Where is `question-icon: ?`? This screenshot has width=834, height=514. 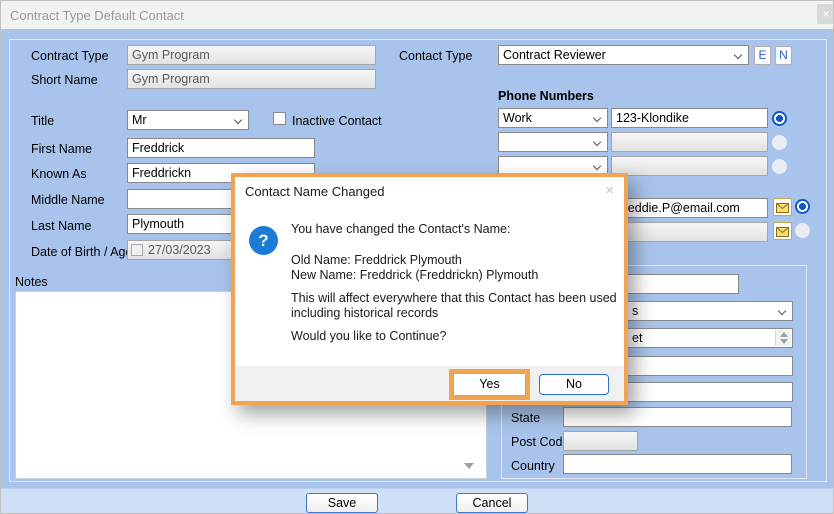
question-icon: ? is located at coordinates (263, 240).